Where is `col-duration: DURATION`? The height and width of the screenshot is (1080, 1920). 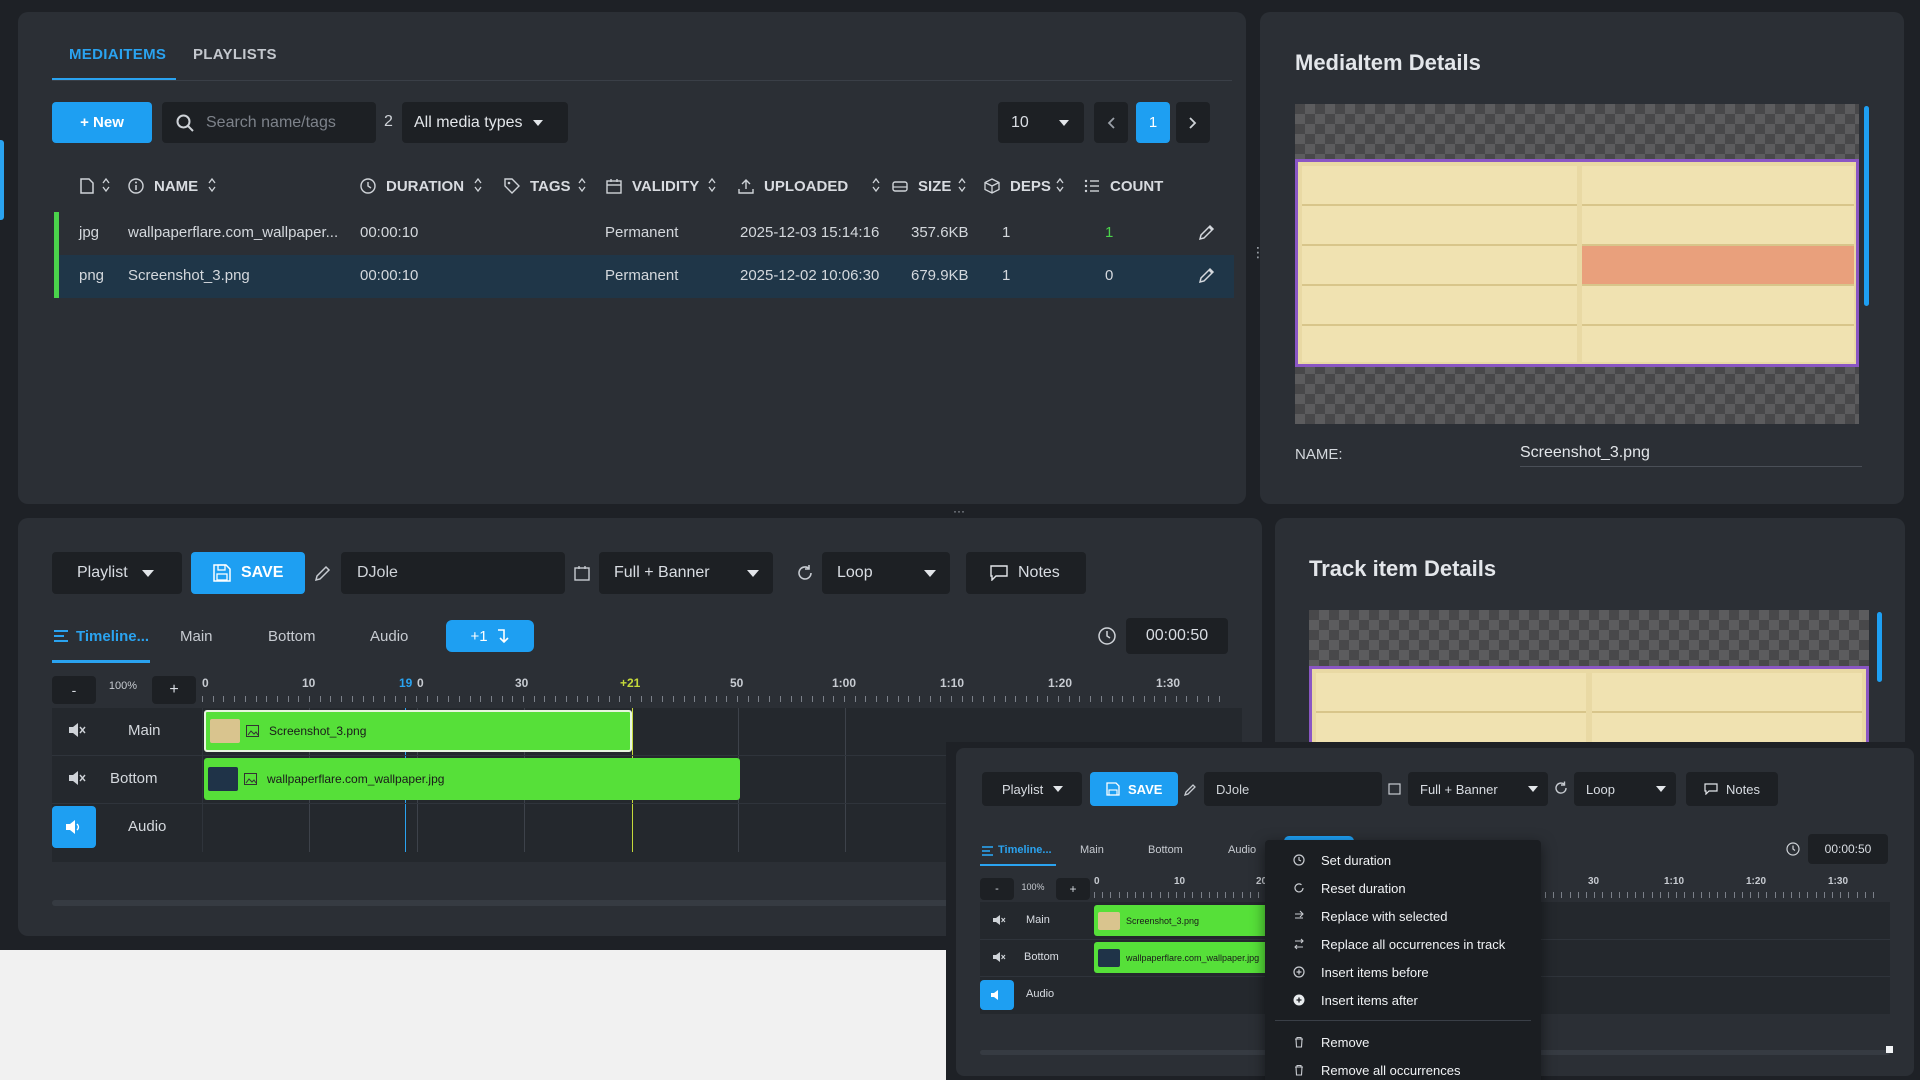
col-duration: DURATION is located at coordinates (425, 186).